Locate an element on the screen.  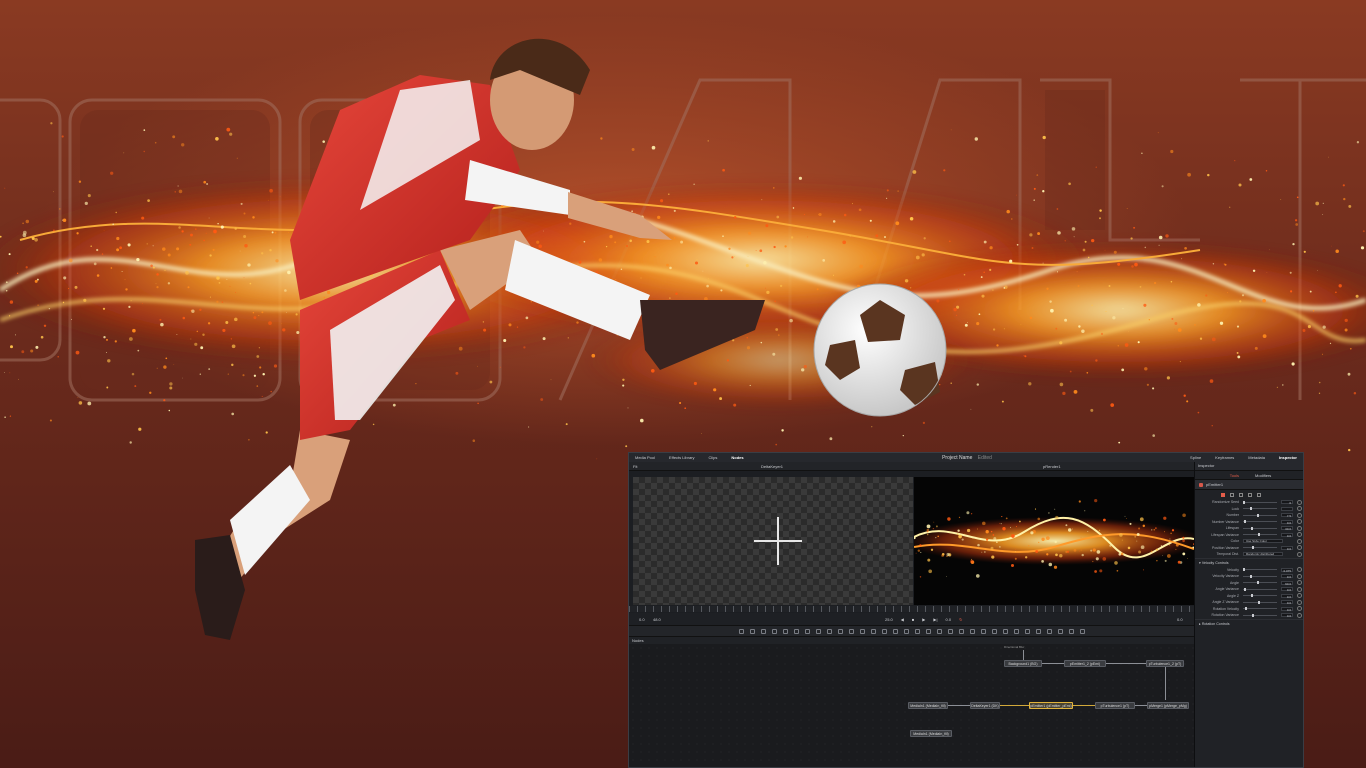
field-dropdown: Randomly distributed is located at coordinates (1263, 554).